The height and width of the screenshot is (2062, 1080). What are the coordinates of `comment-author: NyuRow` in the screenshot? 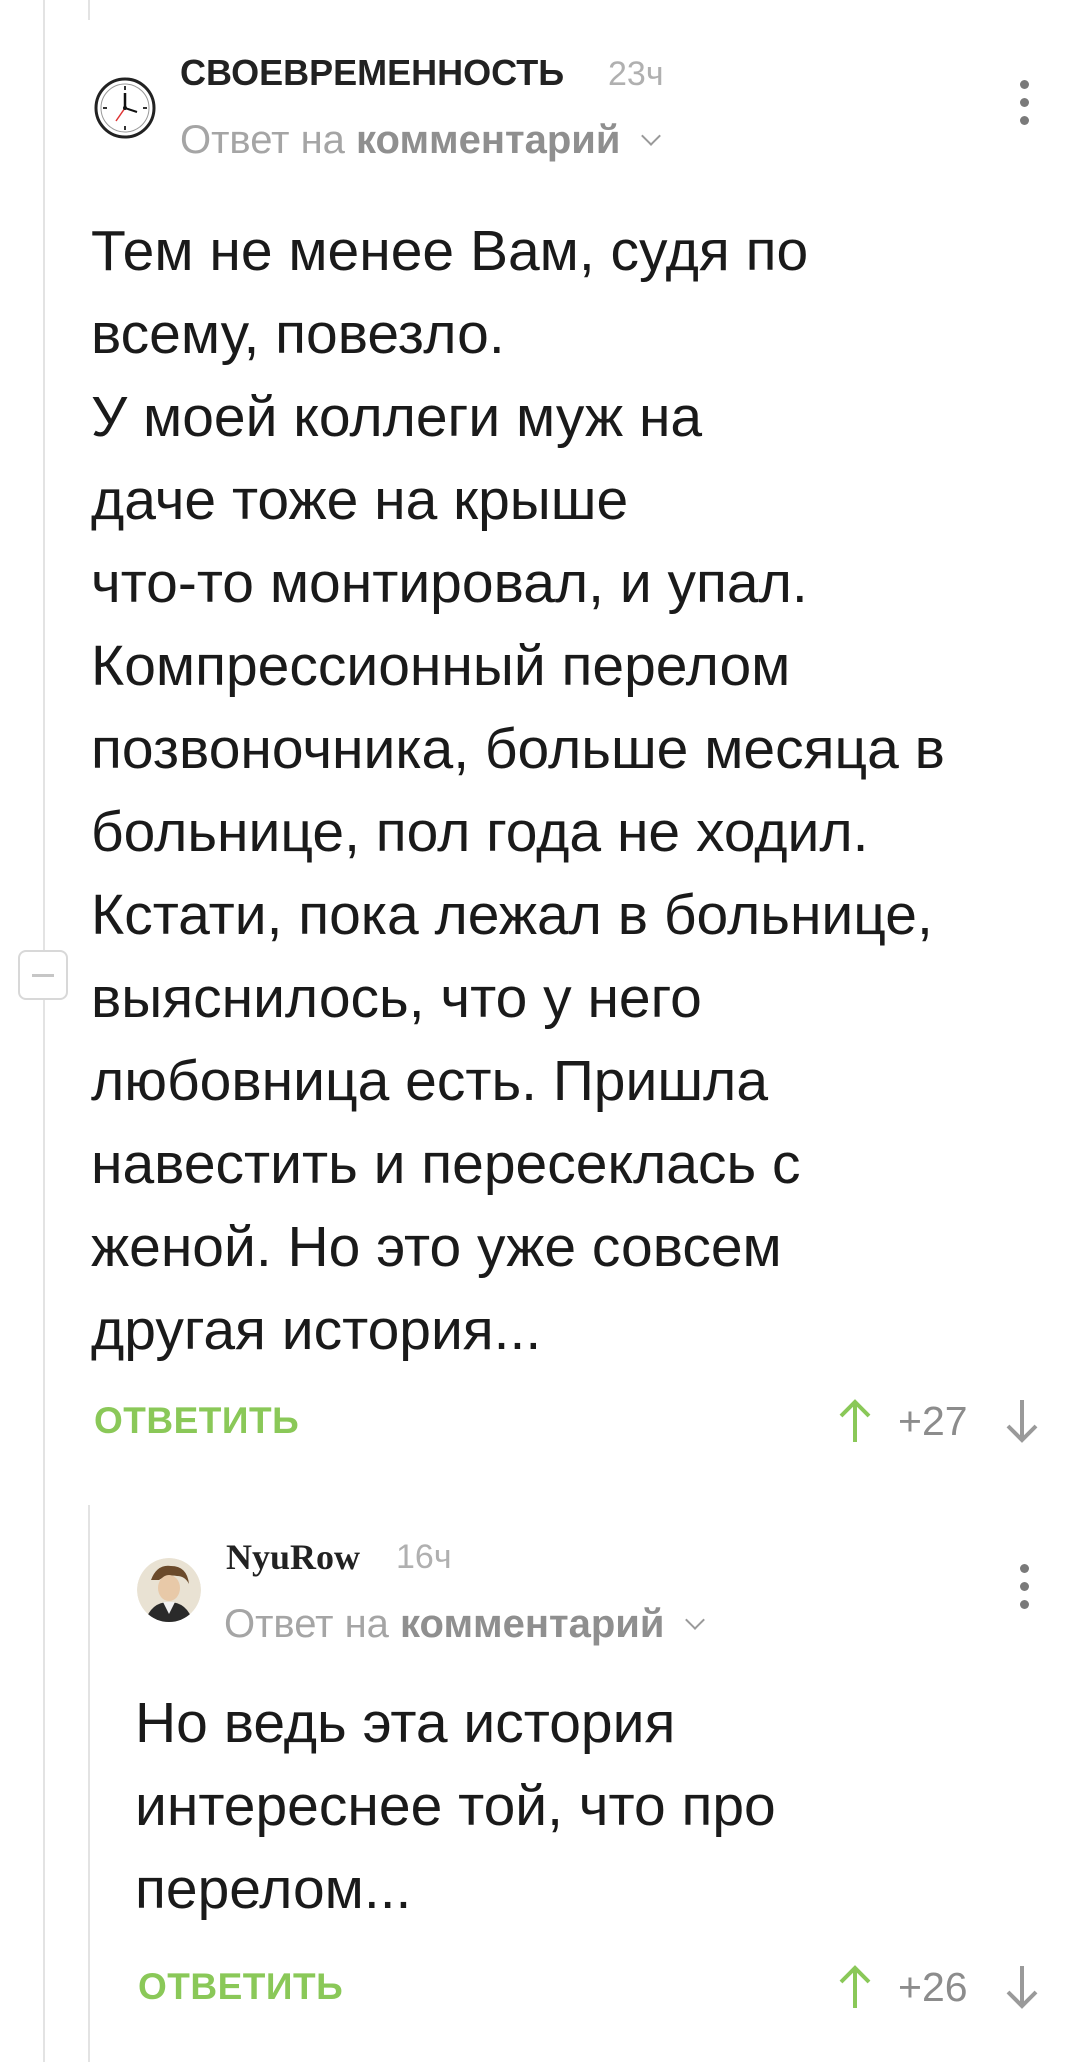 It's located at (293, 1557).